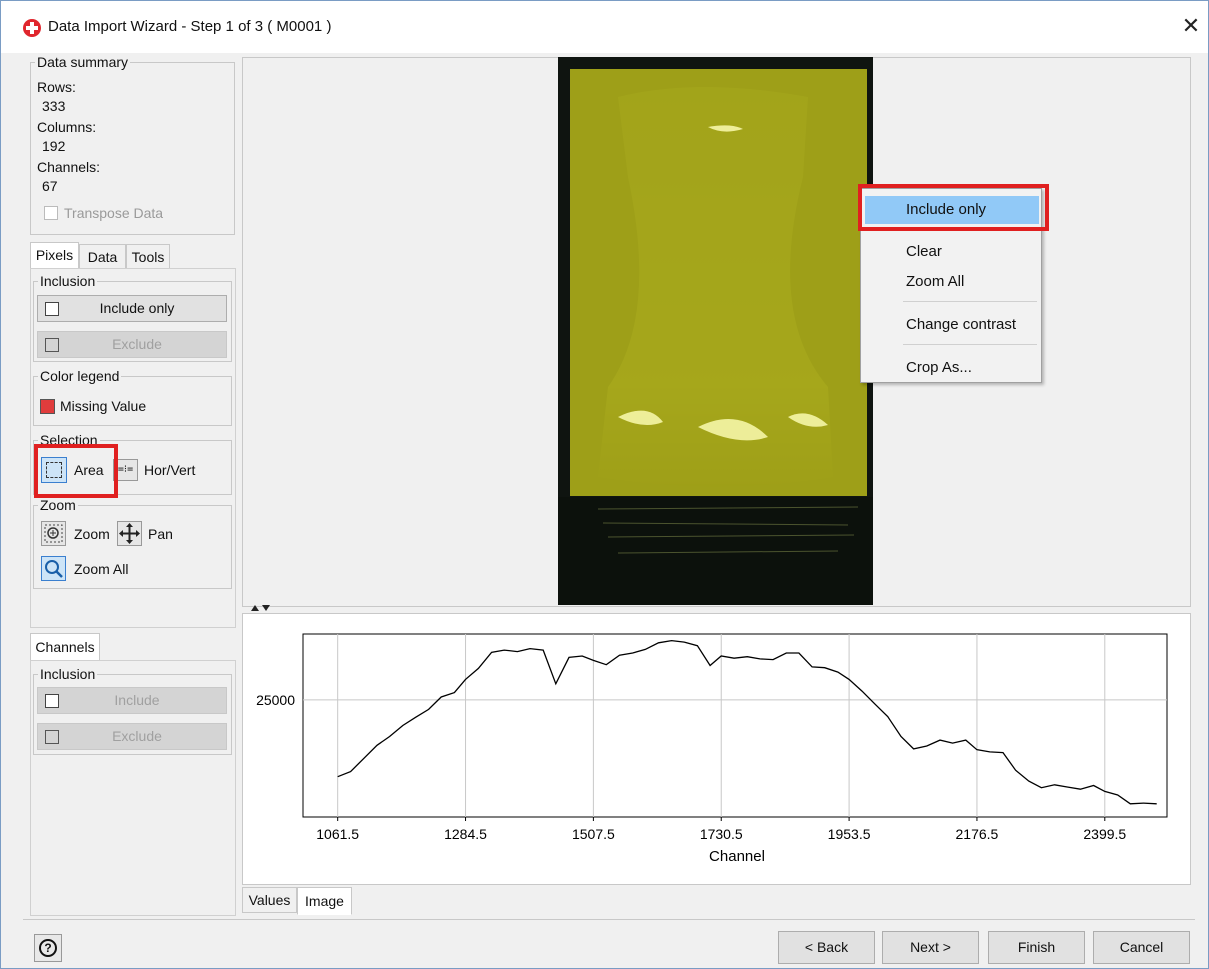 Image resolution: width=1209 pixels, height=969 pixels. What do you see at coordinates (83, 62) in the screenshot?
I see `data-summary-legend: Data summary` at bounding box center [83, 62].